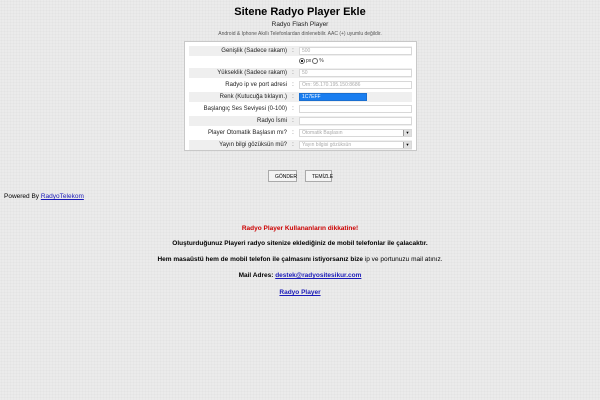 This screenshot has height=400, width=600. Describe the element at coordinates (355, 109) in the screenshot. I see `volume-input` at that location.